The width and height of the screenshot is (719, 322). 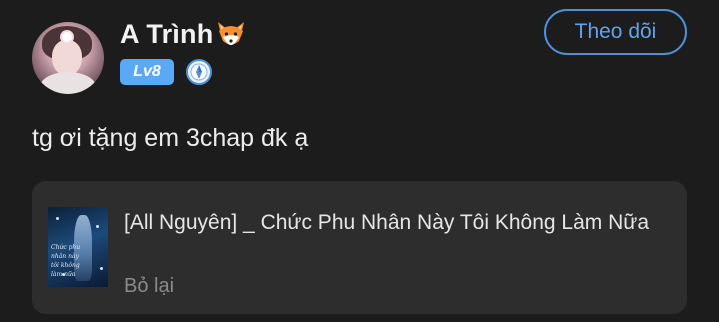 I want to click on username-row: A Trình, so click(x=183, y=34).